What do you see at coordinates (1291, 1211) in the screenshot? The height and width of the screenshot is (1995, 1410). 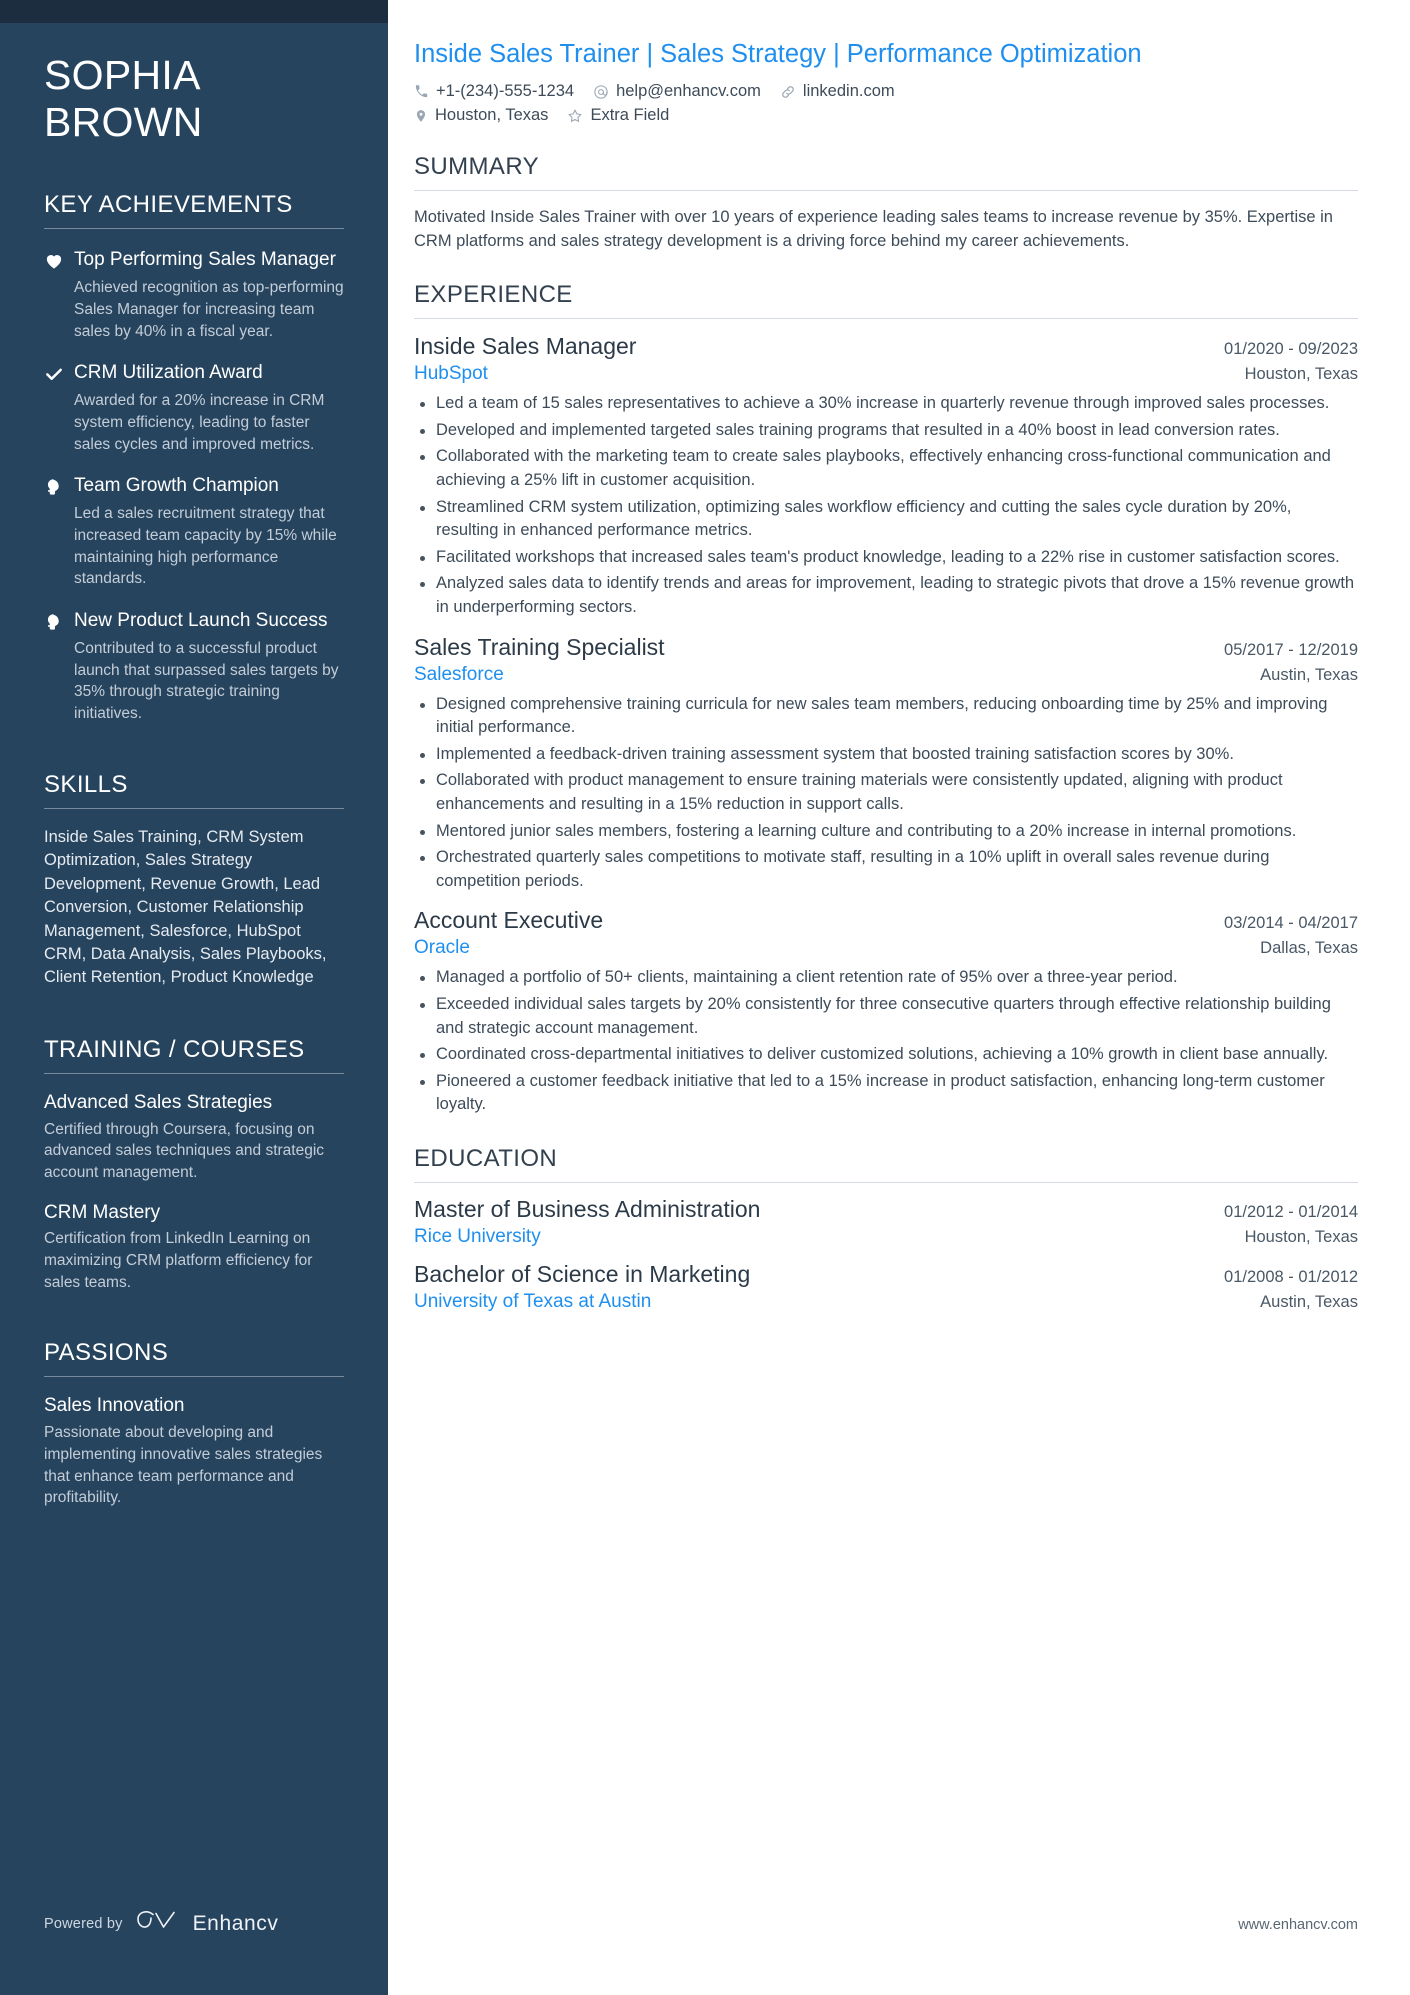 I see `degree-dates: 01/2012 - 01/2014` at bounding box center [1291, 1211].